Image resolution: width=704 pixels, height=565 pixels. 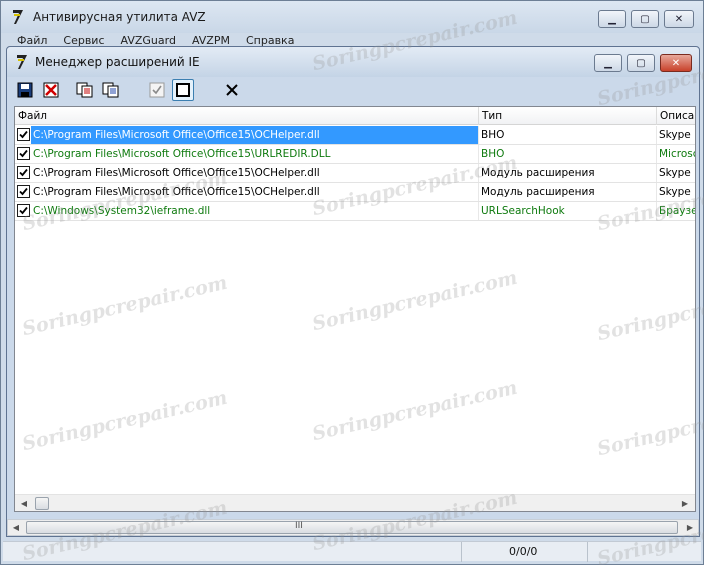 I want to click on column-header-description: Описан, so click(x=676, y=116).